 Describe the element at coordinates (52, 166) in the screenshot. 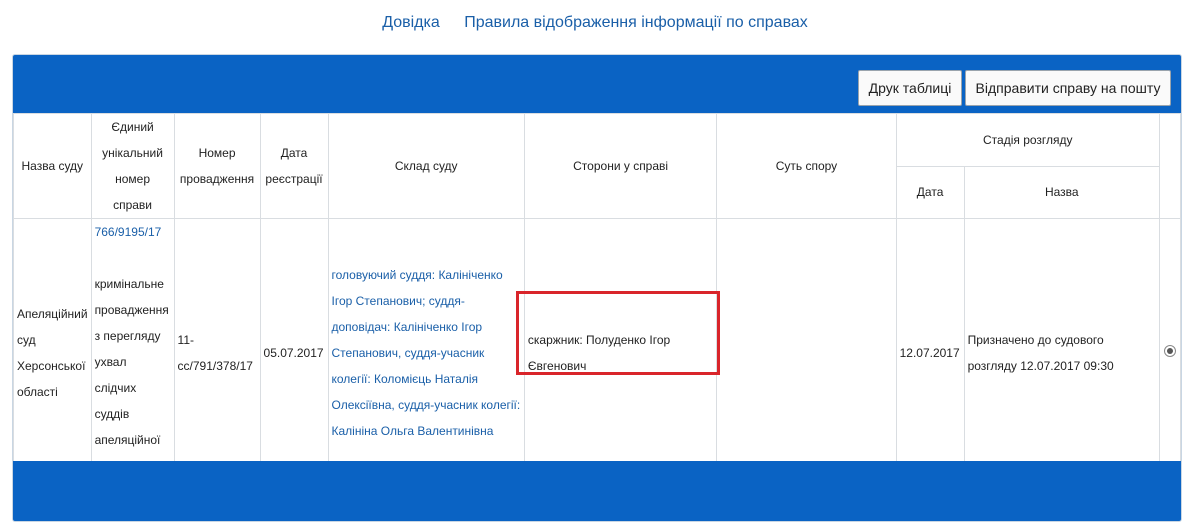

I see `header-court: Назва суду` at that location.